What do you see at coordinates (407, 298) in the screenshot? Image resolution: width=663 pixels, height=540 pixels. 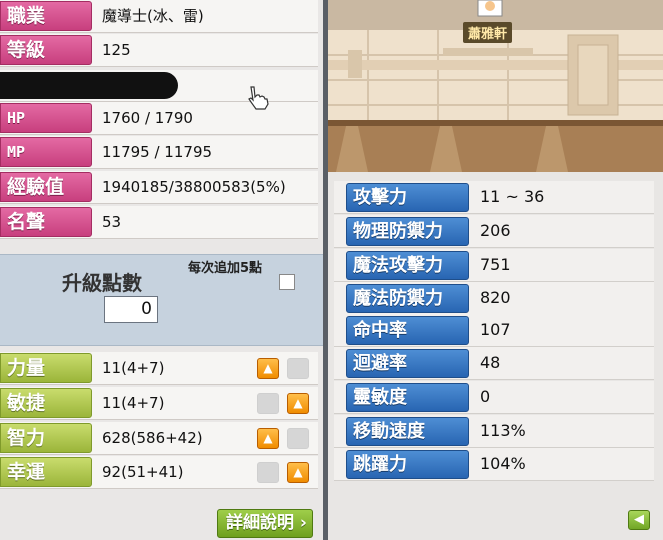 I see `detail-label: 魔法防禦力` at bounding box center [407, 298].